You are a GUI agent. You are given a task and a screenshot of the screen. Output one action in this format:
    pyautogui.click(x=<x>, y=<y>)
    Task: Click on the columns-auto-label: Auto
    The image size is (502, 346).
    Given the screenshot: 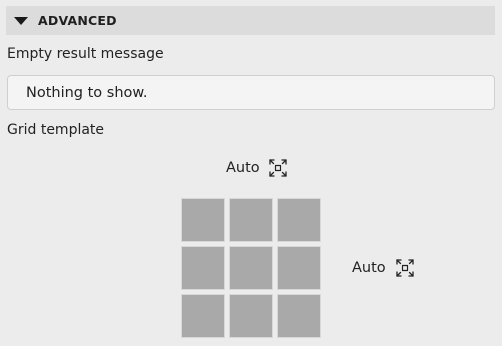 What is the action you would take?
    pyautogui.click(x=243, y=168)
    